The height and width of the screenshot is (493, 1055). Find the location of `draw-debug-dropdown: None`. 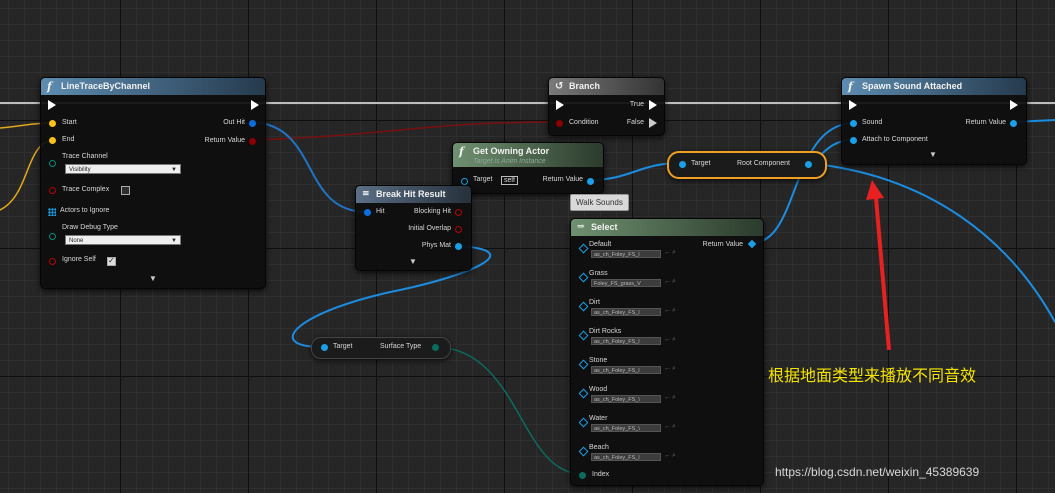

draw-debug-dropdown: None is located at coordinates (123, 240).